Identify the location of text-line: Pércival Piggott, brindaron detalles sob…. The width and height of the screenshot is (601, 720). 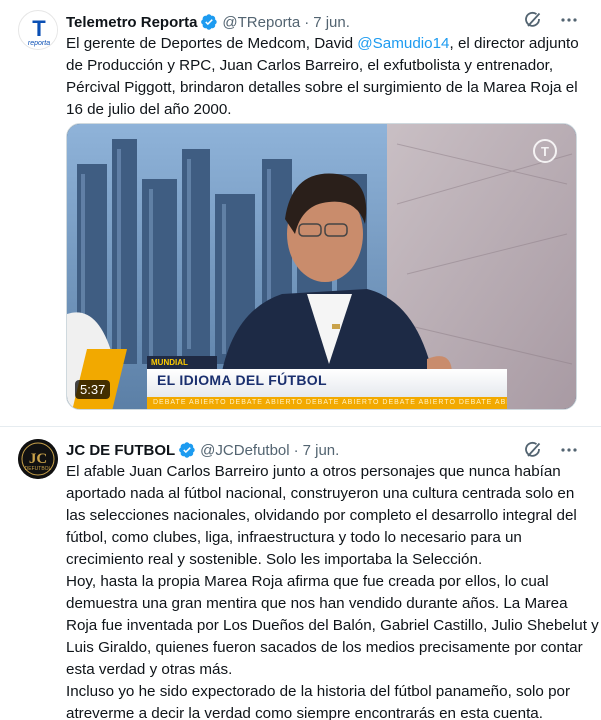
(322, 87).